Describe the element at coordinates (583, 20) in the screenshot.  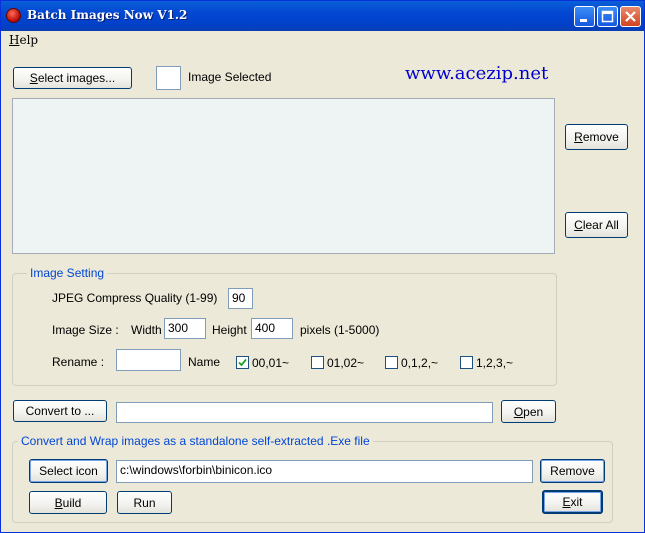
I see `minimize-icon` at that location.